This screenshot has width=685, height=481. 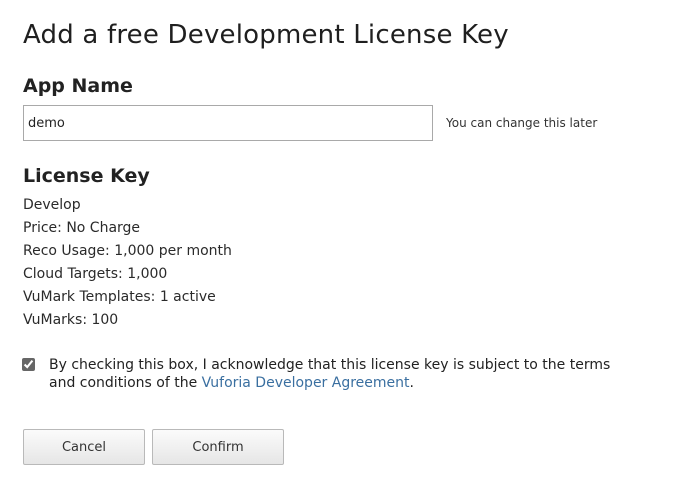 I want to click on license-type: Develop, so click(x=52, y=205).